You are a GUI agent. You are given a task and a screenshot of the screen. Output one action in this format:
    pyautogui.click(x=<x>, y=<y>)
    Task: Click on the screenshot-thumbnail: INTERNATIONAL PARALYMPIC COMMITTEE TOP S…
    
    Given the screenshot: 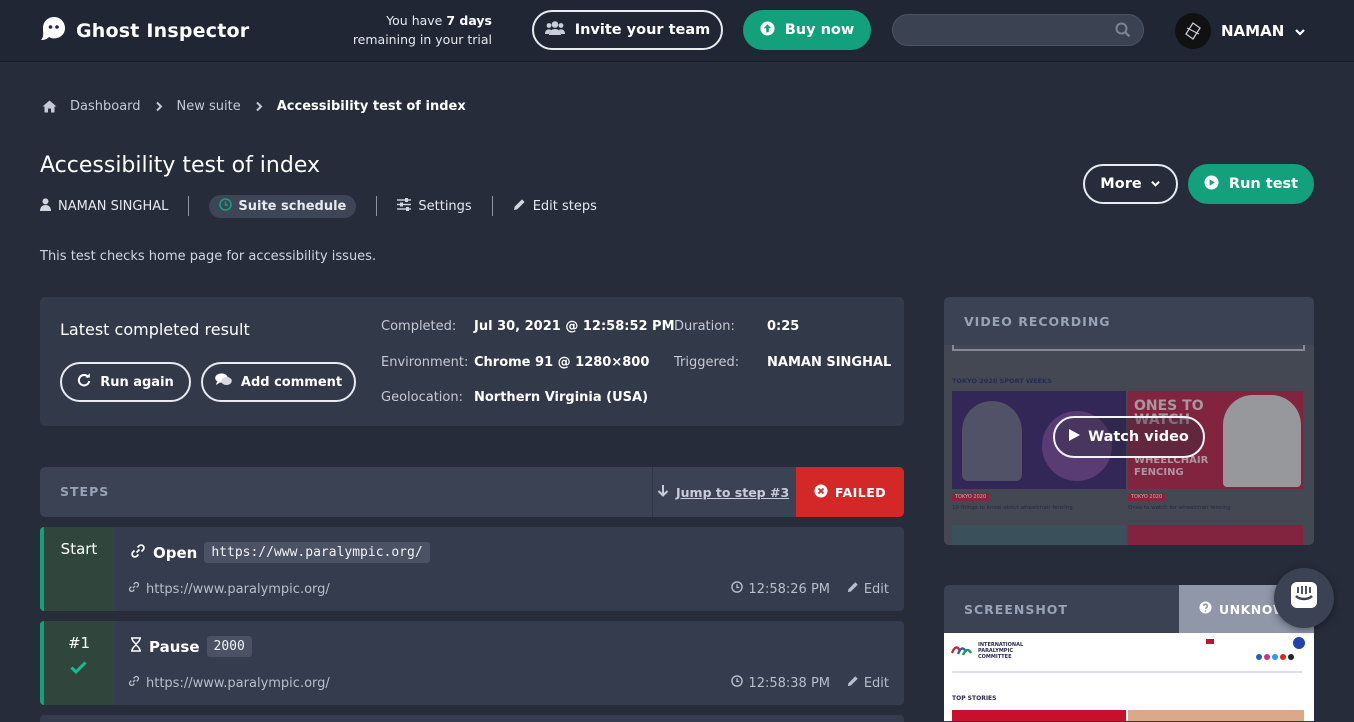 What is the action you would take?
    pyautogui.click(x=1129, y=677)
    